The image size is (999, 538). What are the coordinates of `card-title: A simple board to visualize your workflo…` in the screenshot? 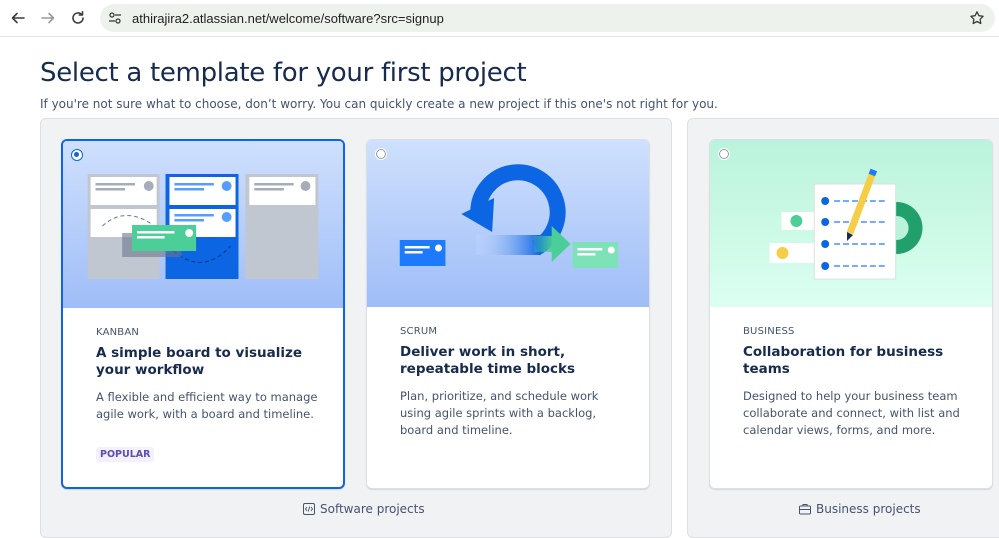 It's located at (199, 361).